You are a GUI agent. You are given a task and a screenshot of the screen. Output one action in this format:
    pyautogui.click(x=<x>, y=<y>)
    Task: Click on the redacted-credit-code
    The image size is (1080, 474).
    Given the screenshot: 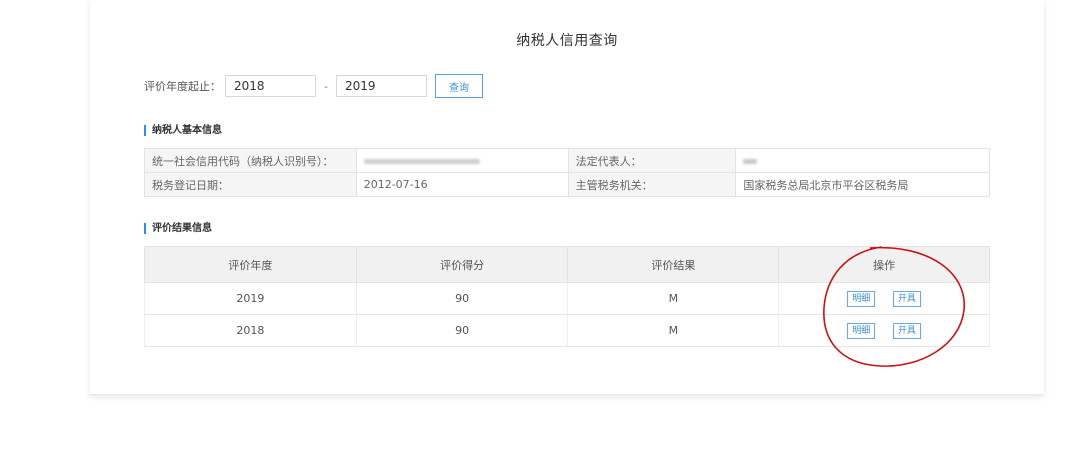 What is the action you would take?
    pyautogui.click(x=421, y=161)
    